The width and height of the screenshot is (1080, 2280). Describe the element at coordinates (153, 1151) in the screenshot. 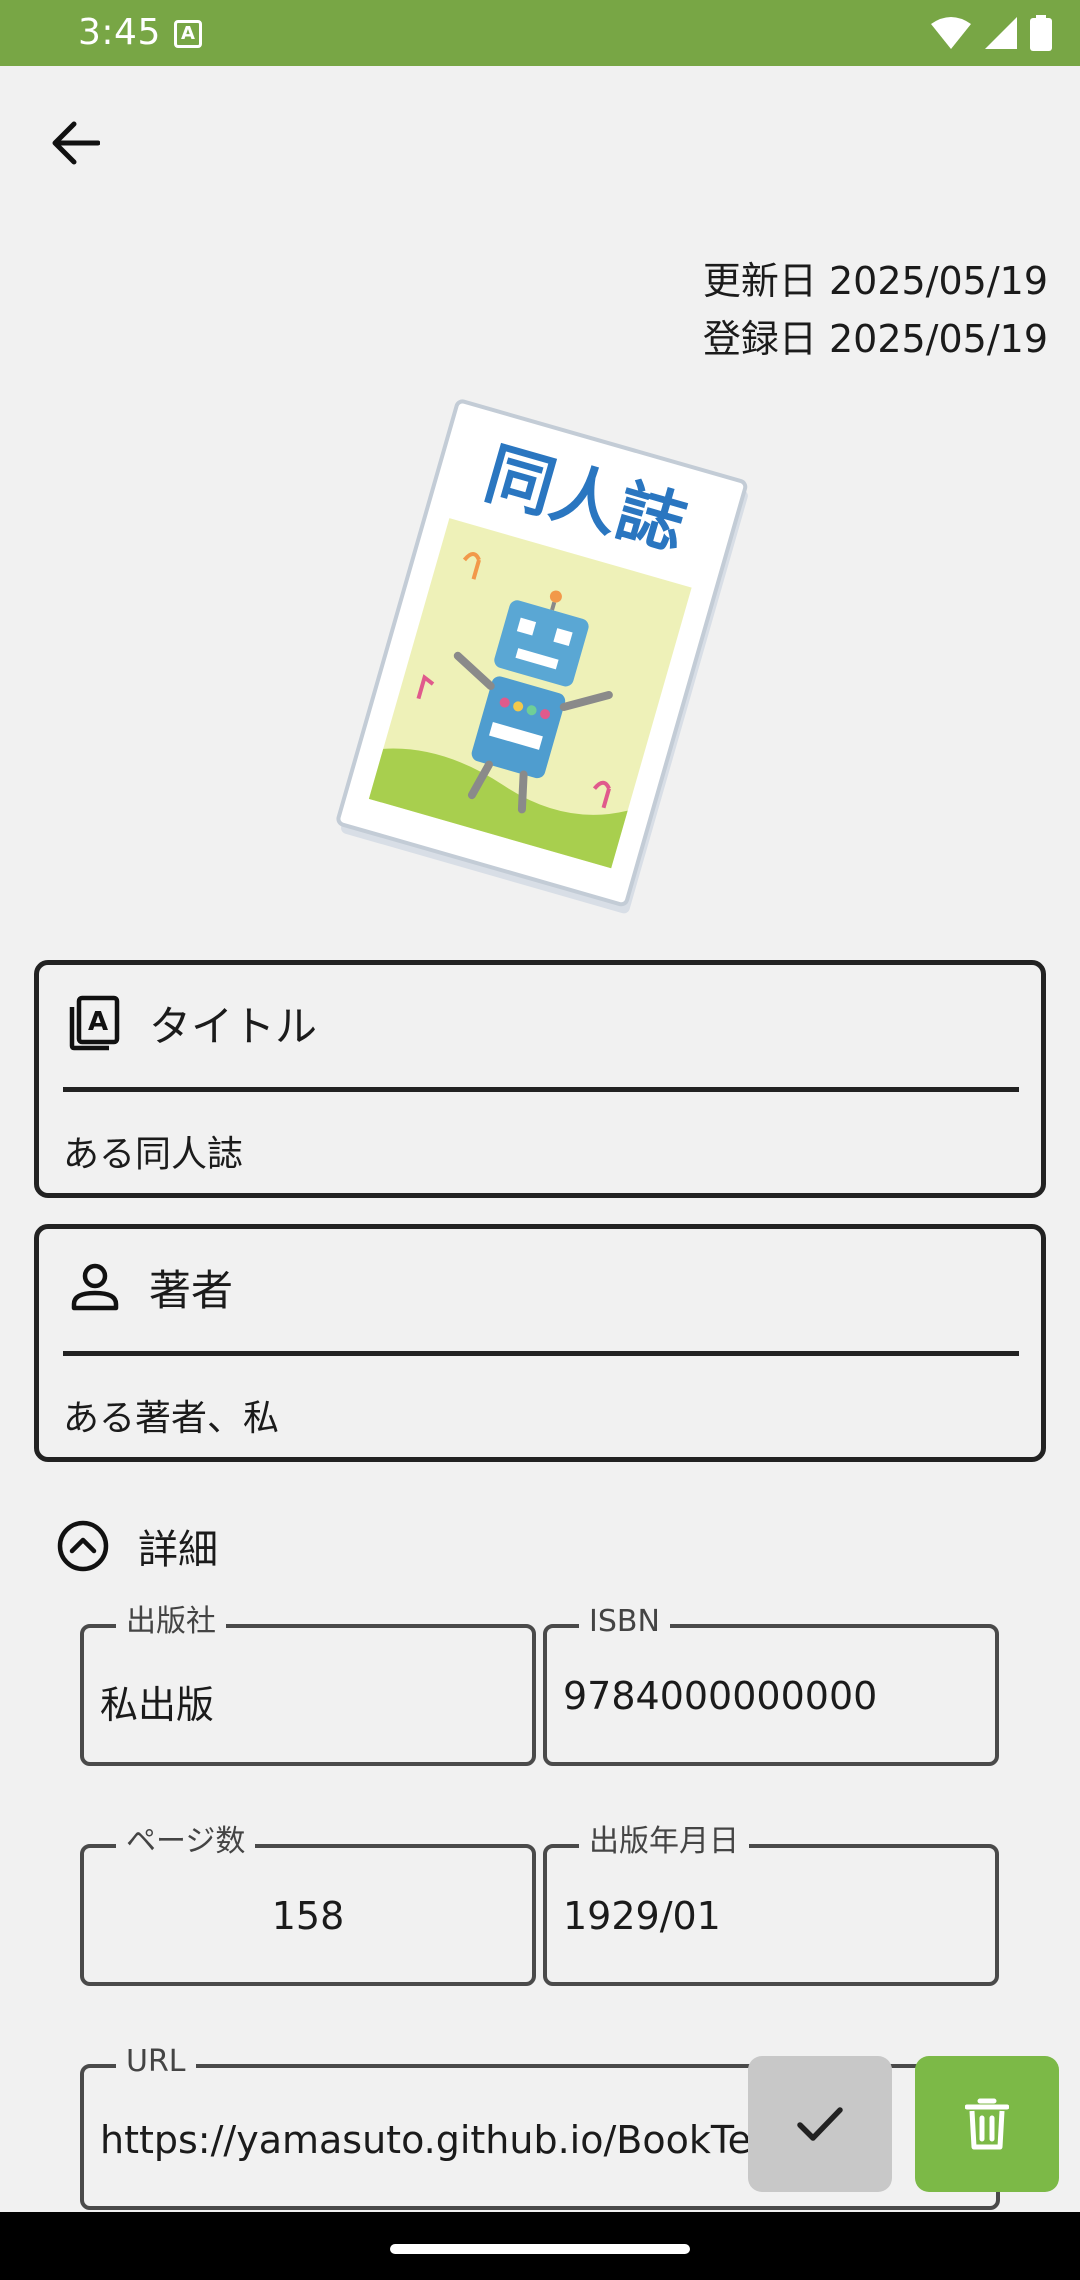

I see `title-value: ある同人誌` at that location.